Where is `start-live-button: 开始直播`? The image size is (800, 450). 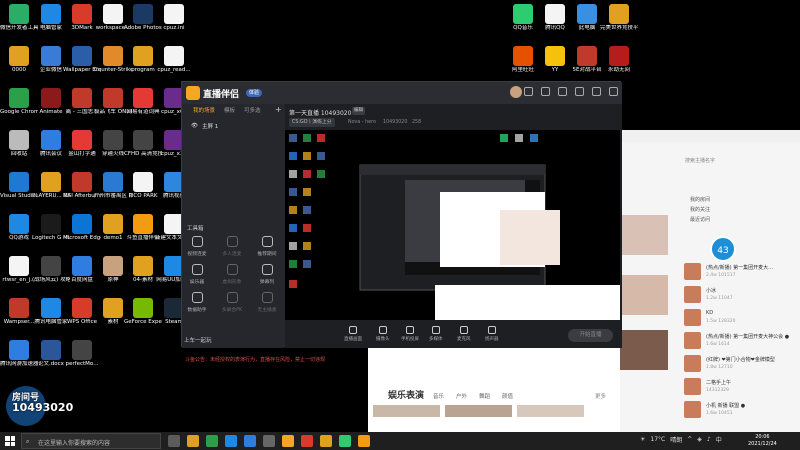
start-live-button: 开始直播 is located at coordinates (590, 335).